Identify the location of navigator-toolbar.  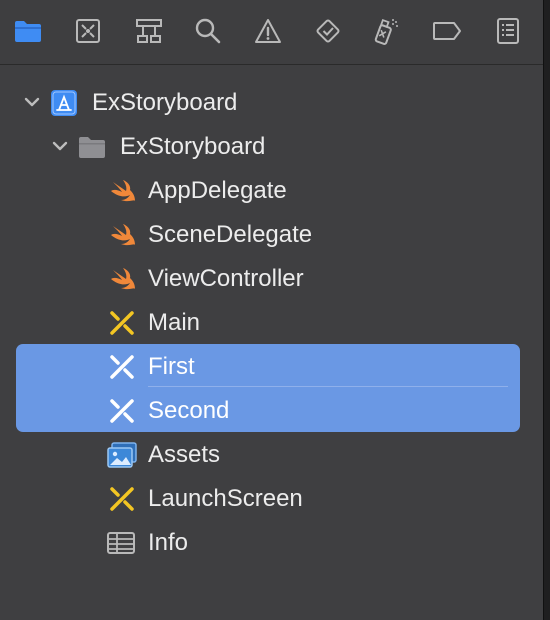
(272, 32).